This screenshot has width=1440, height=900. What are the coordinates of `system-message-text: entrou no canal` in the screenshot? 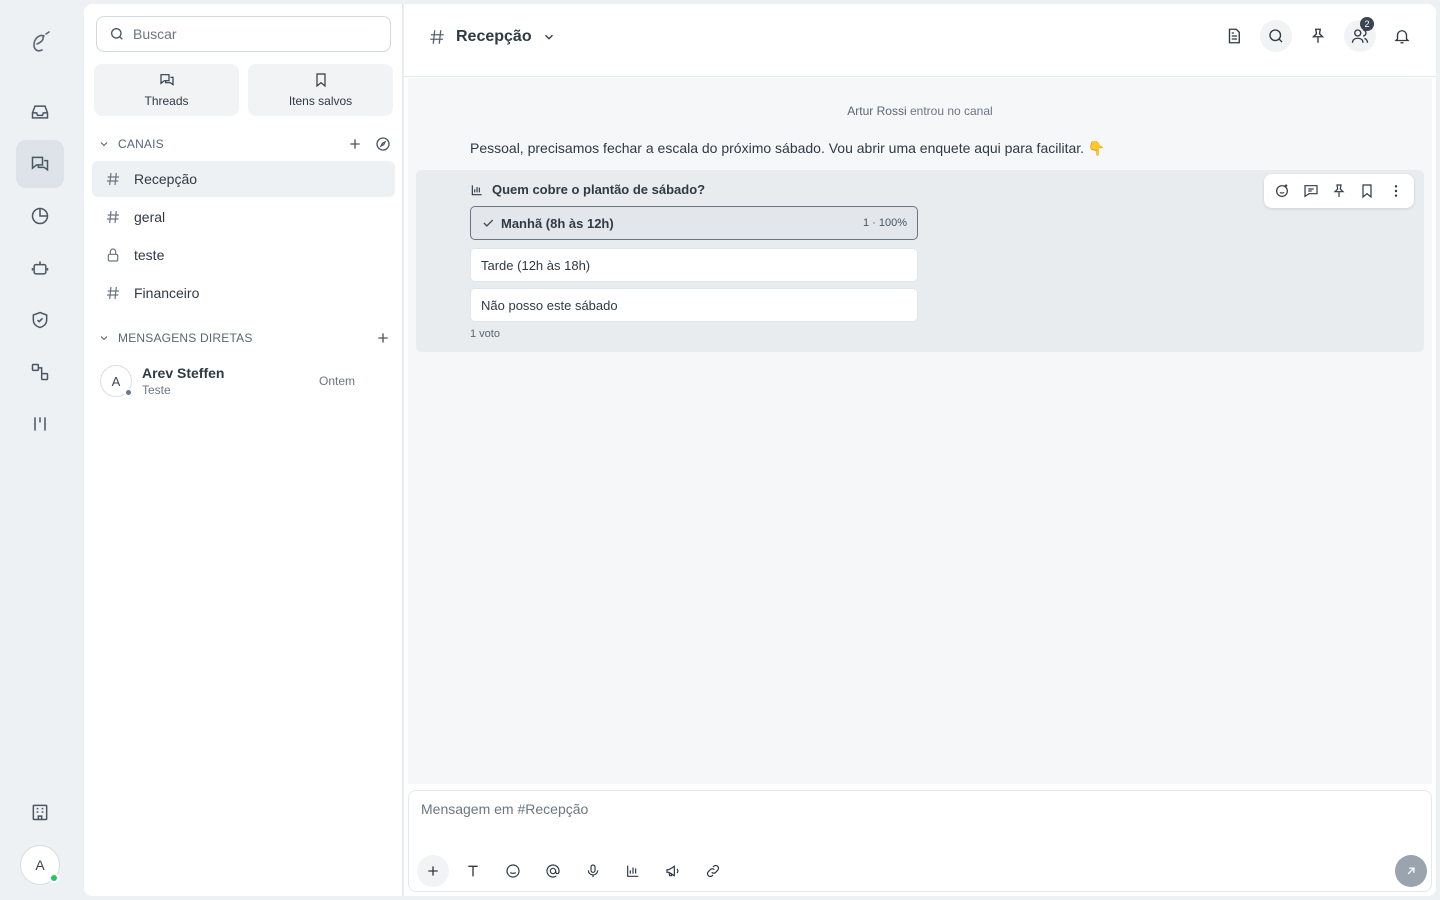 It's located at (951, 111).